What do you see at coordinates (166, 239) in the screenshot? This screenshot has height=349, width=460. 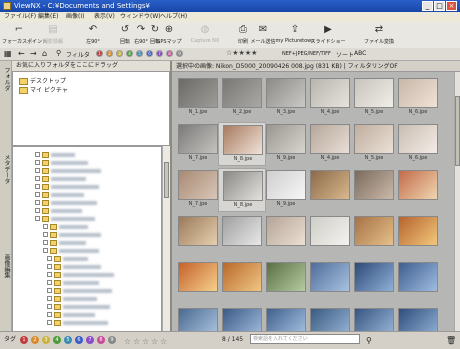 I see `folder-tree-scrollbar` at bounding box center [166, 239].